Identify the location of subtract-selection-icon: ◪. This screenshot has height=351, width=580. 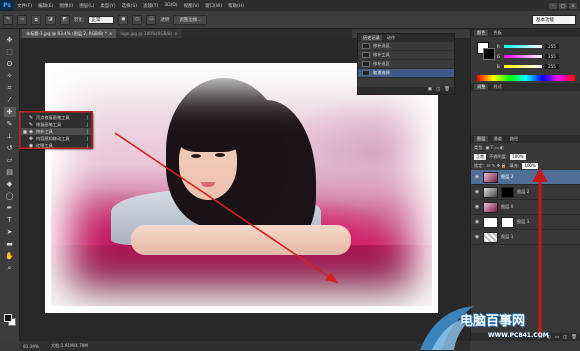
(50, 19).